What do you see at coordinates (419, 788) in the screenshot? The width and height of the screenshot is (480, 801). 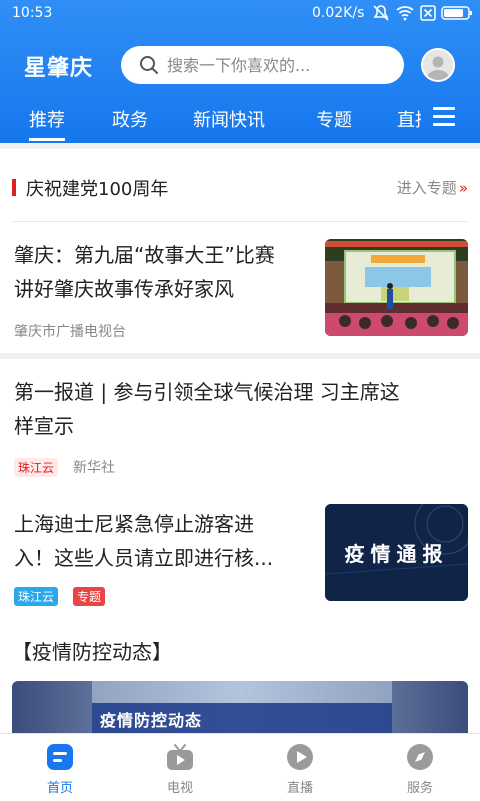 I see `nav-service-label: 服务` at bounding box center [419, 788].